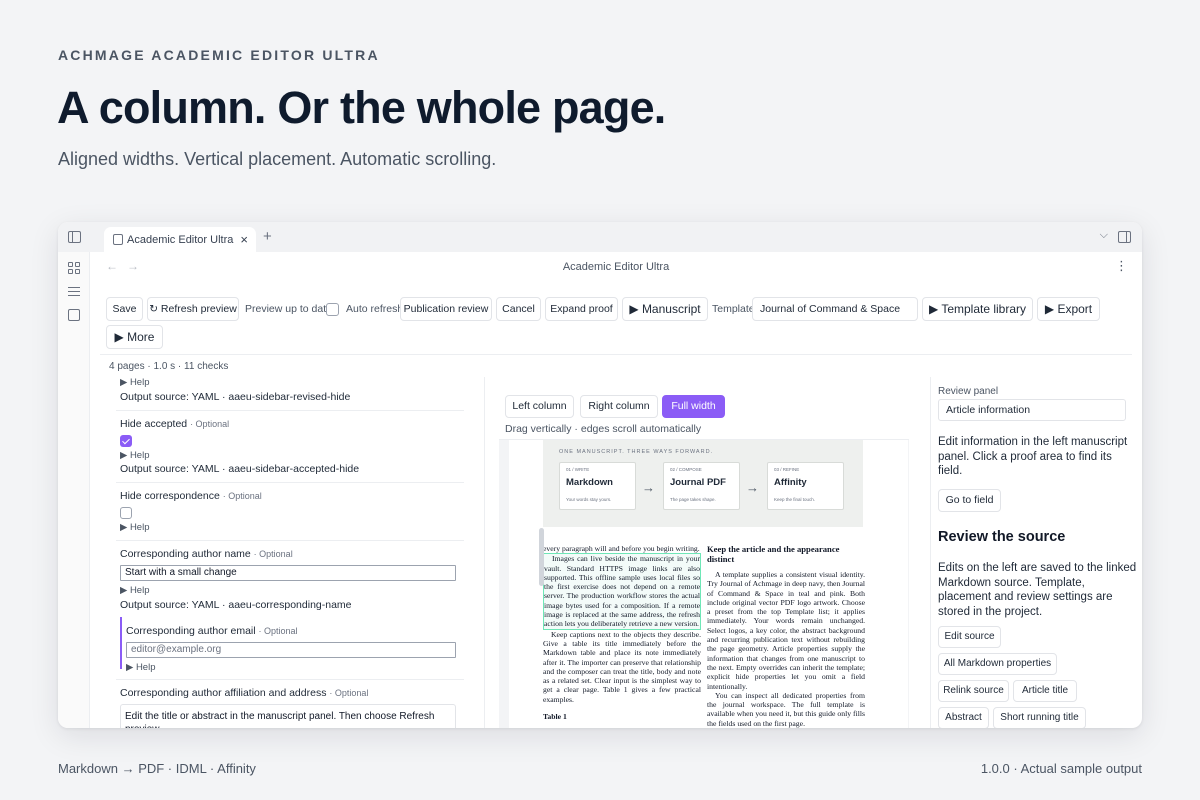 Image resolution: width=1200 pixels, height=800 pixels. What do you see at coordinates (244, 239) in the screenshot?
I see `close-icon: ×` at bounding box center [244, 239].